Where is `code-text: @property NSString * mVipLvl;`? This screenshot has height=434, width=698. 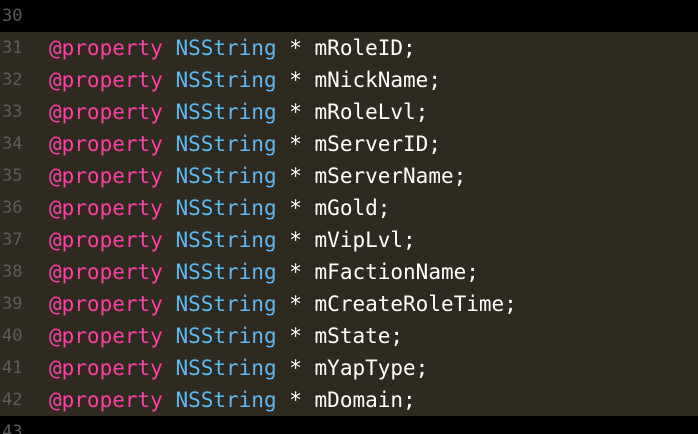 code-text: @property NSString * mVipLvl; is located at coordinates (232, 240).